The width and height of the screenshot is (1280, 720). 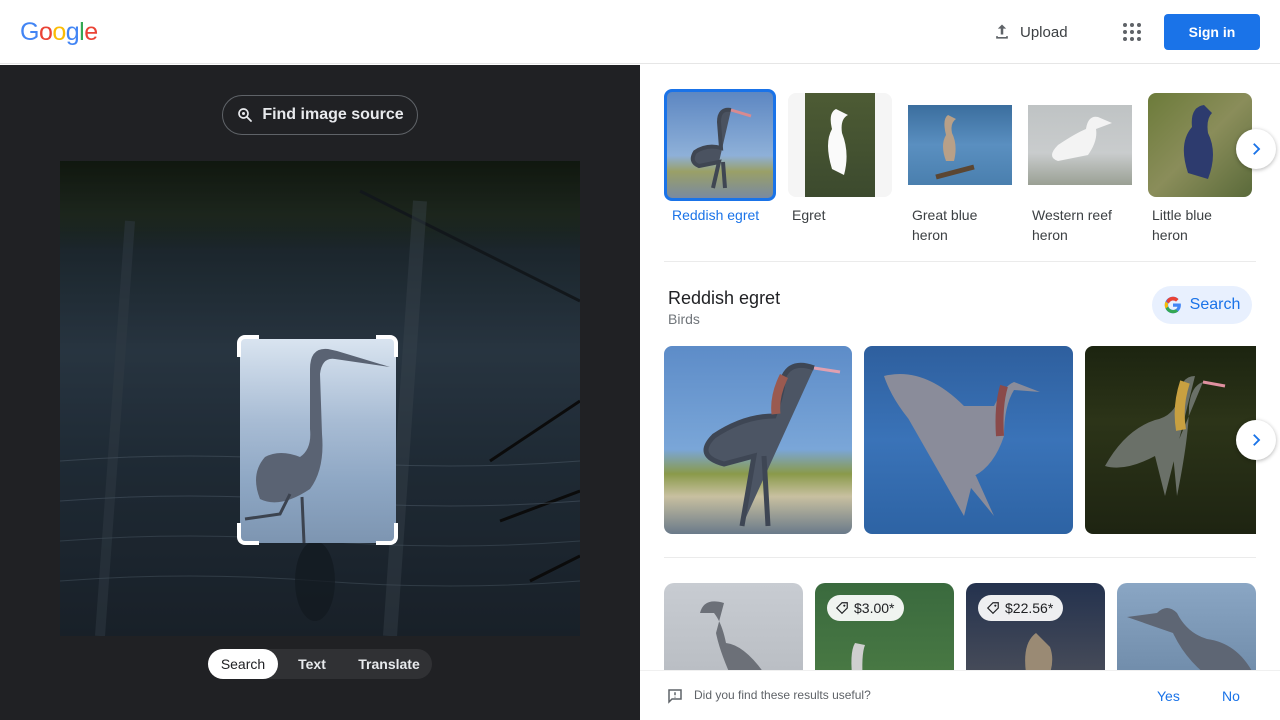 What do you see at coordinates (1082, 138) in the screenshot?
I see `western-reef-heron-thumb-art` at bounding box center [1082, 138].